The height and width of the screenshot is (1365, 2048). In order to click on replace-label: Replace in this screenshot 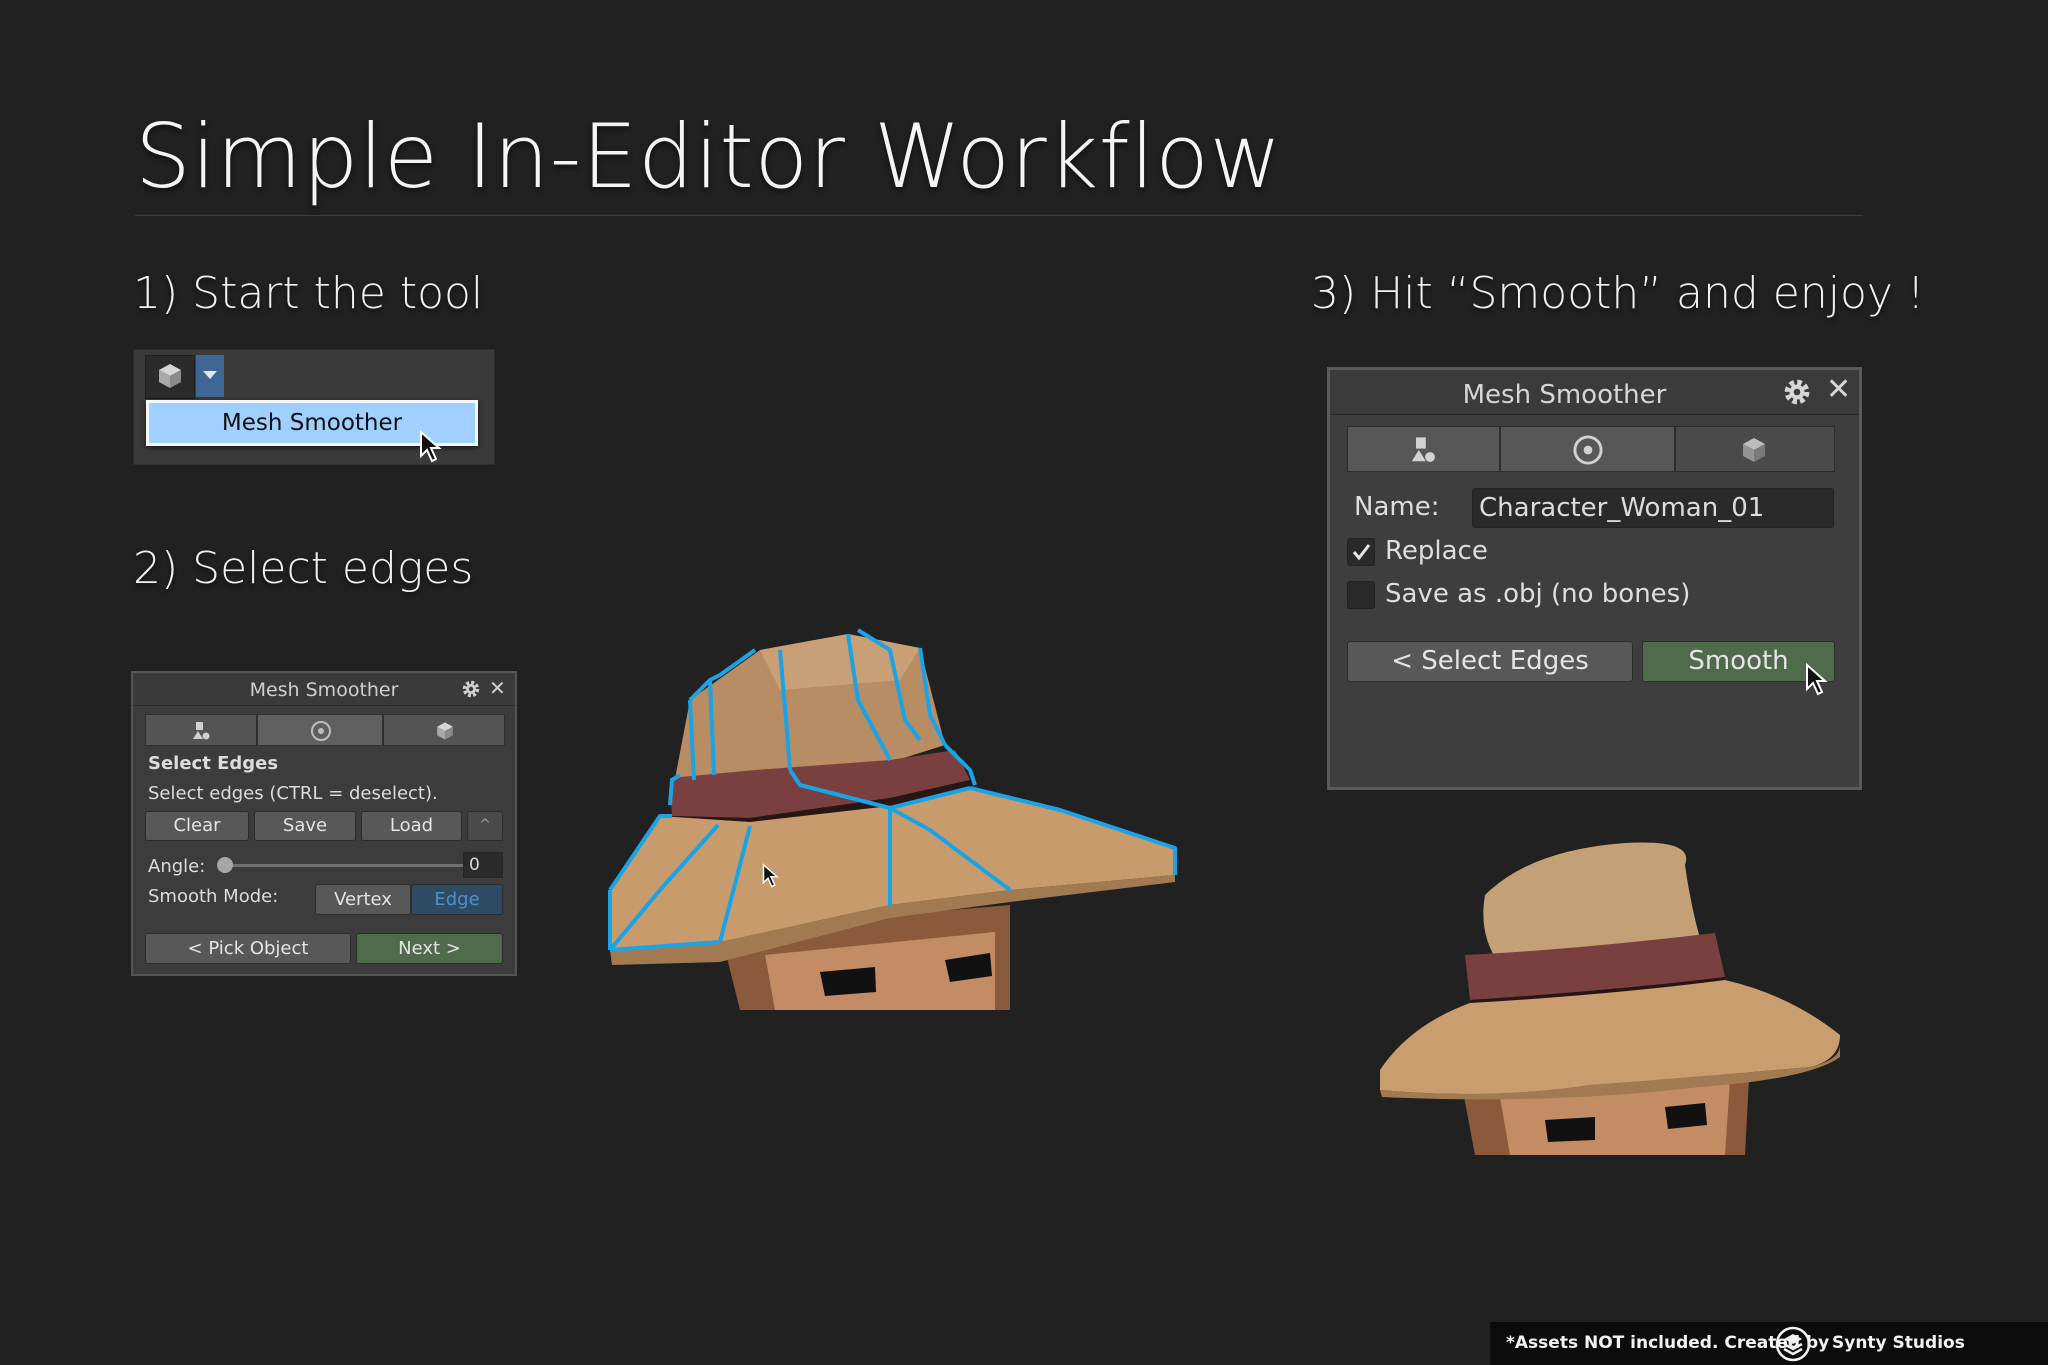, I will do `click(1436, 551)`.